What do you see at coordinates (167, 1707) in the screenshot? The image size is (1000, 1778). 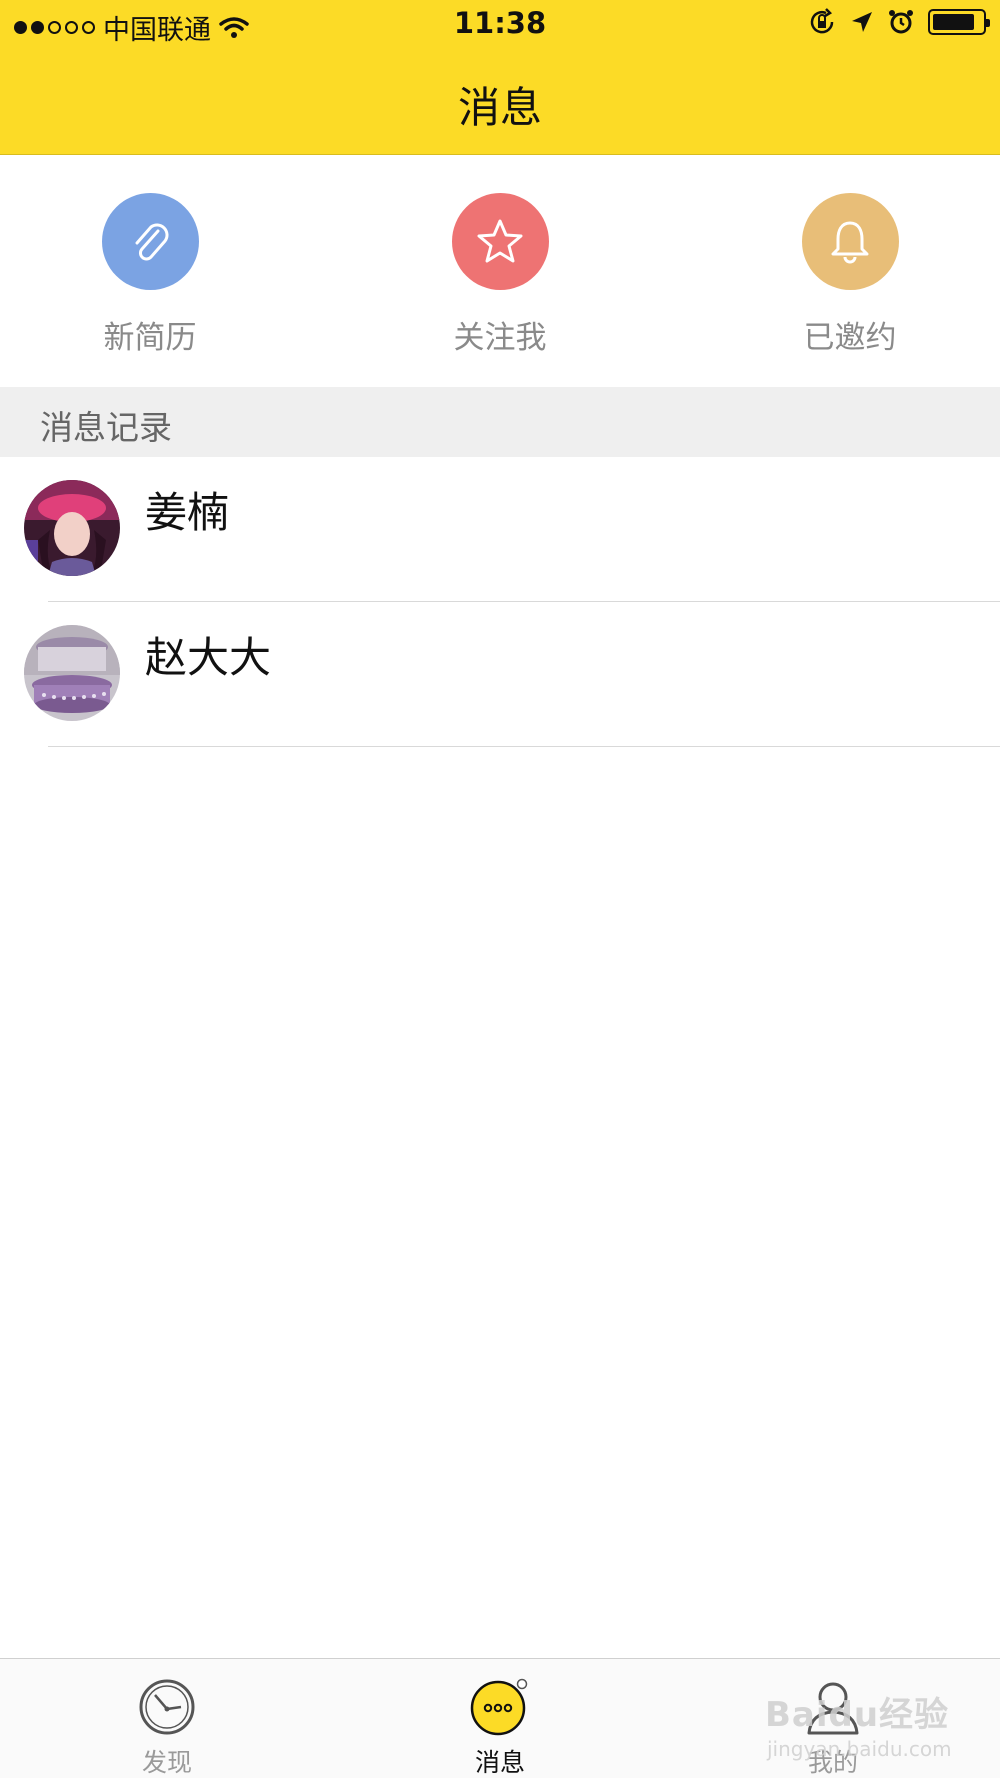 I see `compass-icon` at bounding box center [167, 1707].